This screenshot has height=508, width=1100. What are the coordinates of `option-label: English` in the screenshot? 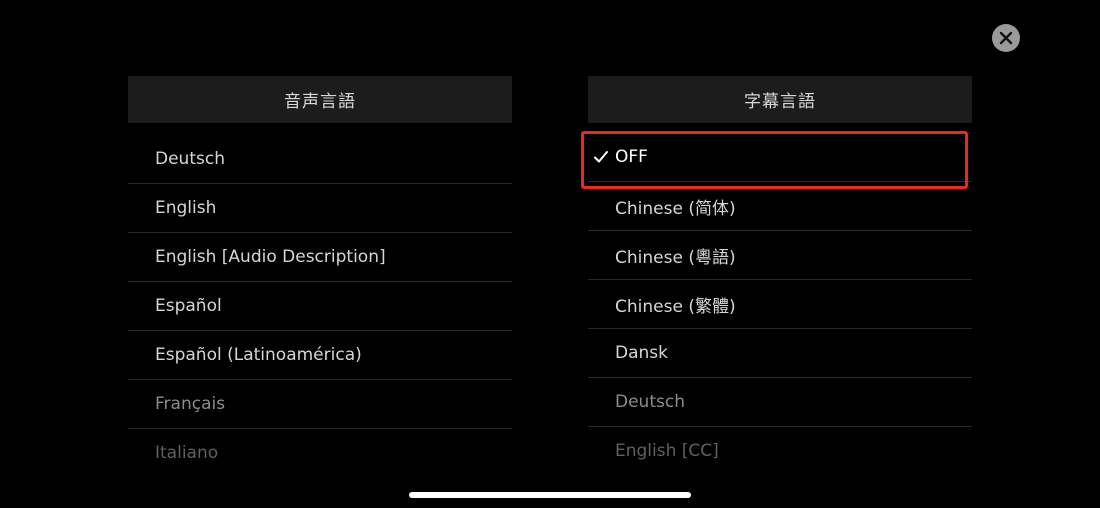 It's located at (186, 208).